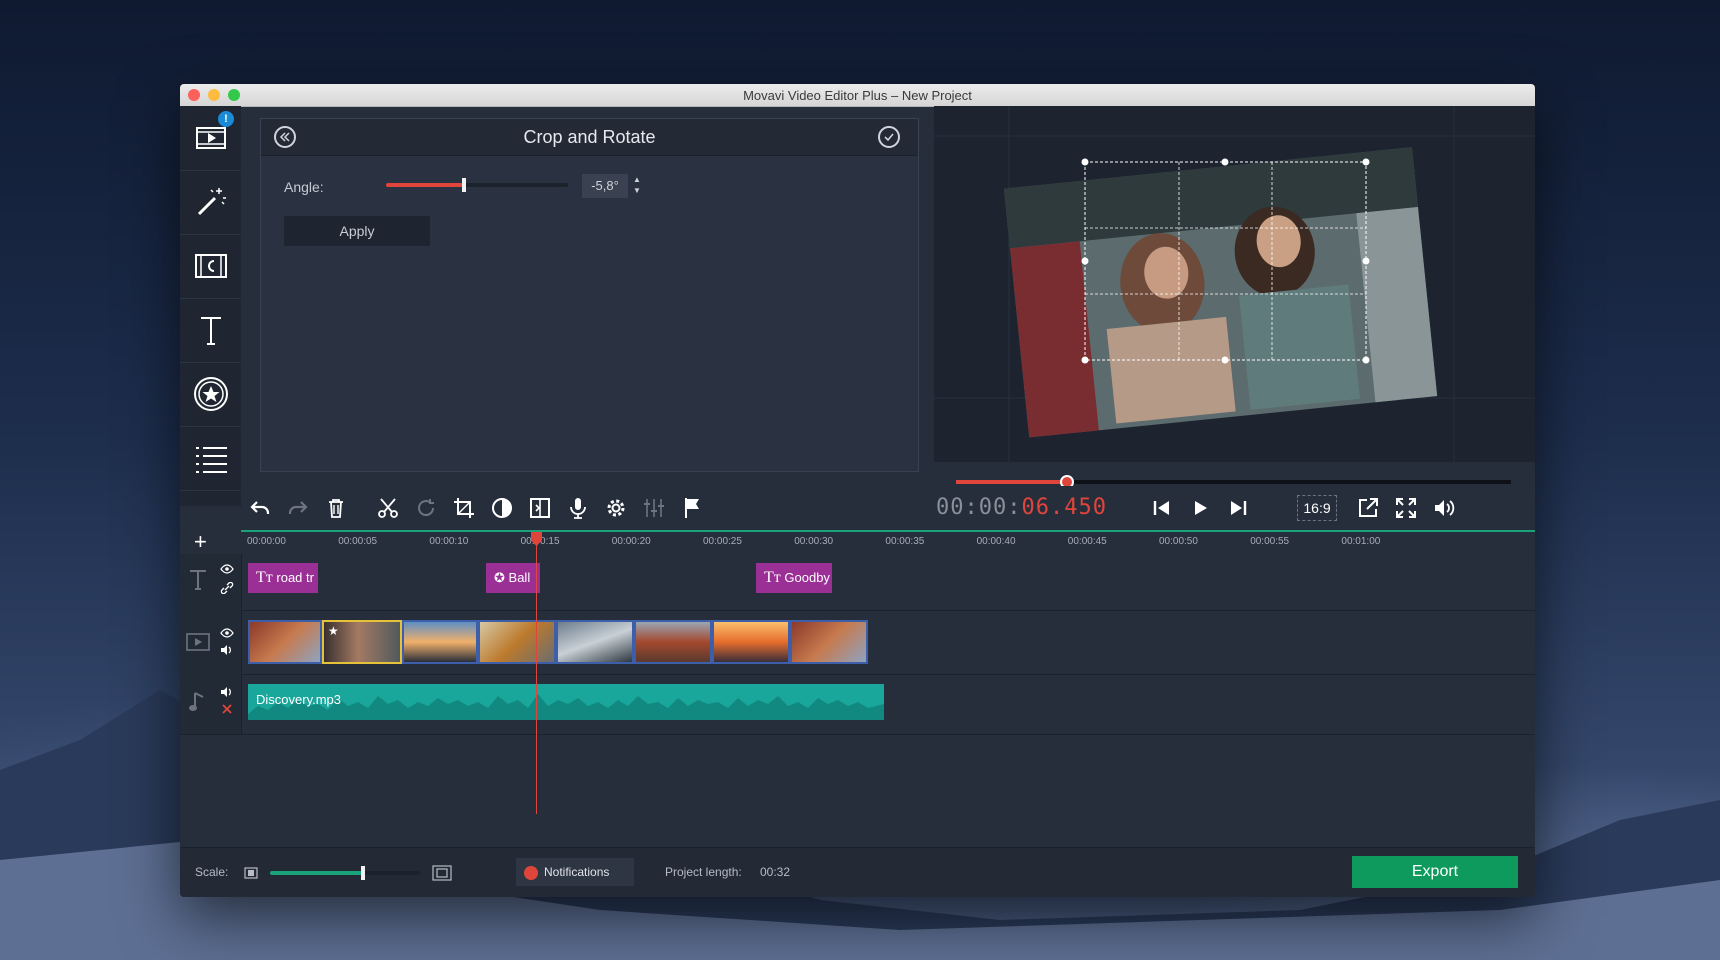  Describe the element at coordinates (210, 394) in the screenshot. I see `sidebar-item-stickers` at that location.